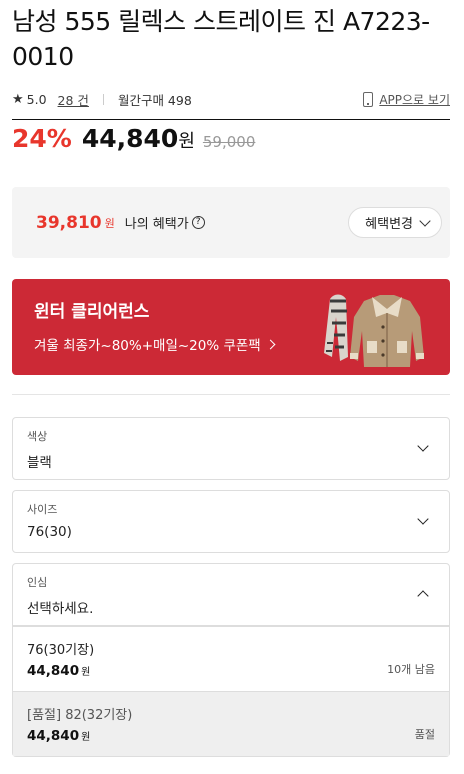  What do you see at coordinates (69, 222) in the screenshot?
I see `benefit-price: 39,810` at bounding box center [69, 222].